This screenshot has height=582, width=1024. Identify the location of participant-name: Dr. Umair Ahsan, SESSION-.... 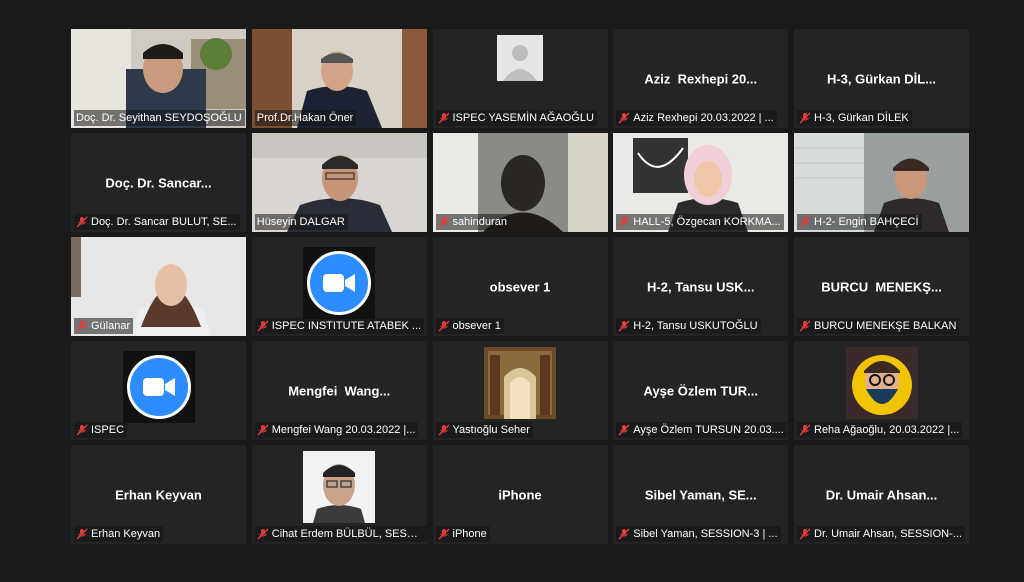
(888, 534).